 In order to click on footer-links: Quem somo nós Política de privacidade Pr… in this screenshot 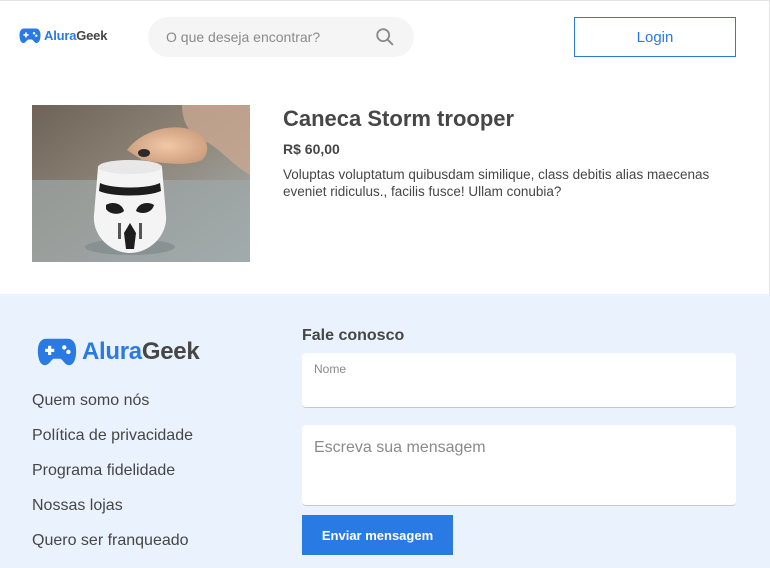, I will do `click(112, 477)`.